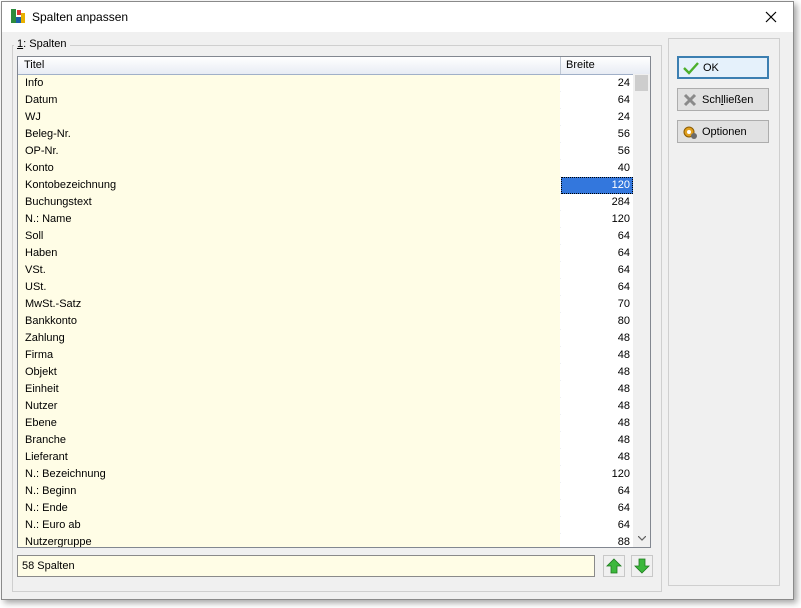 The width and height of the screenshot is (801, 608). I want to click on column-title-cell: Ebene, so click(289, 423).